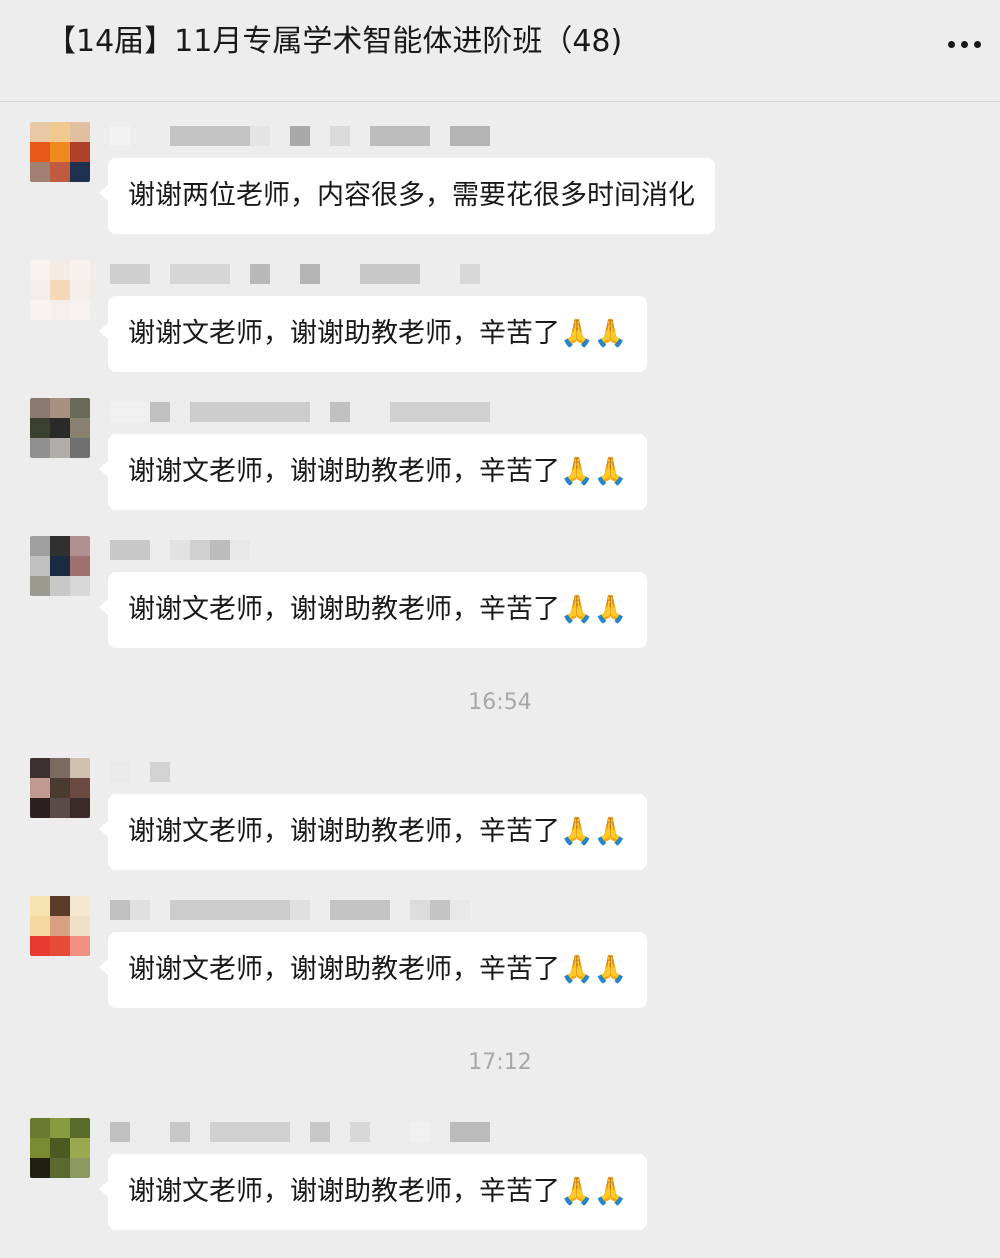  I want to click on more-dots-icon, so click(951, 44).